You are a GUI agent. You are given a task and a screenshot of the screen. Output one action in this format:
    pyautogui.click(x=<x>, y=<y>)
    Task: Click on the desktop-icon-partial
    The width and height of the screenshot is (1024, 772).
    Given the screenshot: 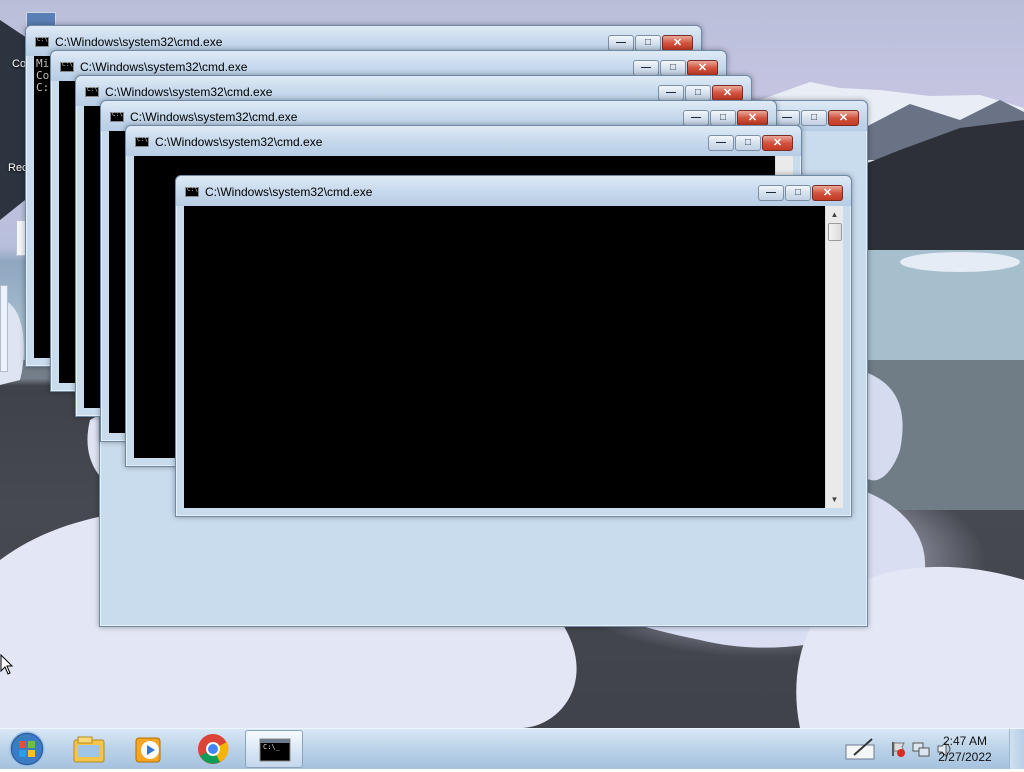 What is the action you would take?
    pyautogui.click(x=4, y=328)
    